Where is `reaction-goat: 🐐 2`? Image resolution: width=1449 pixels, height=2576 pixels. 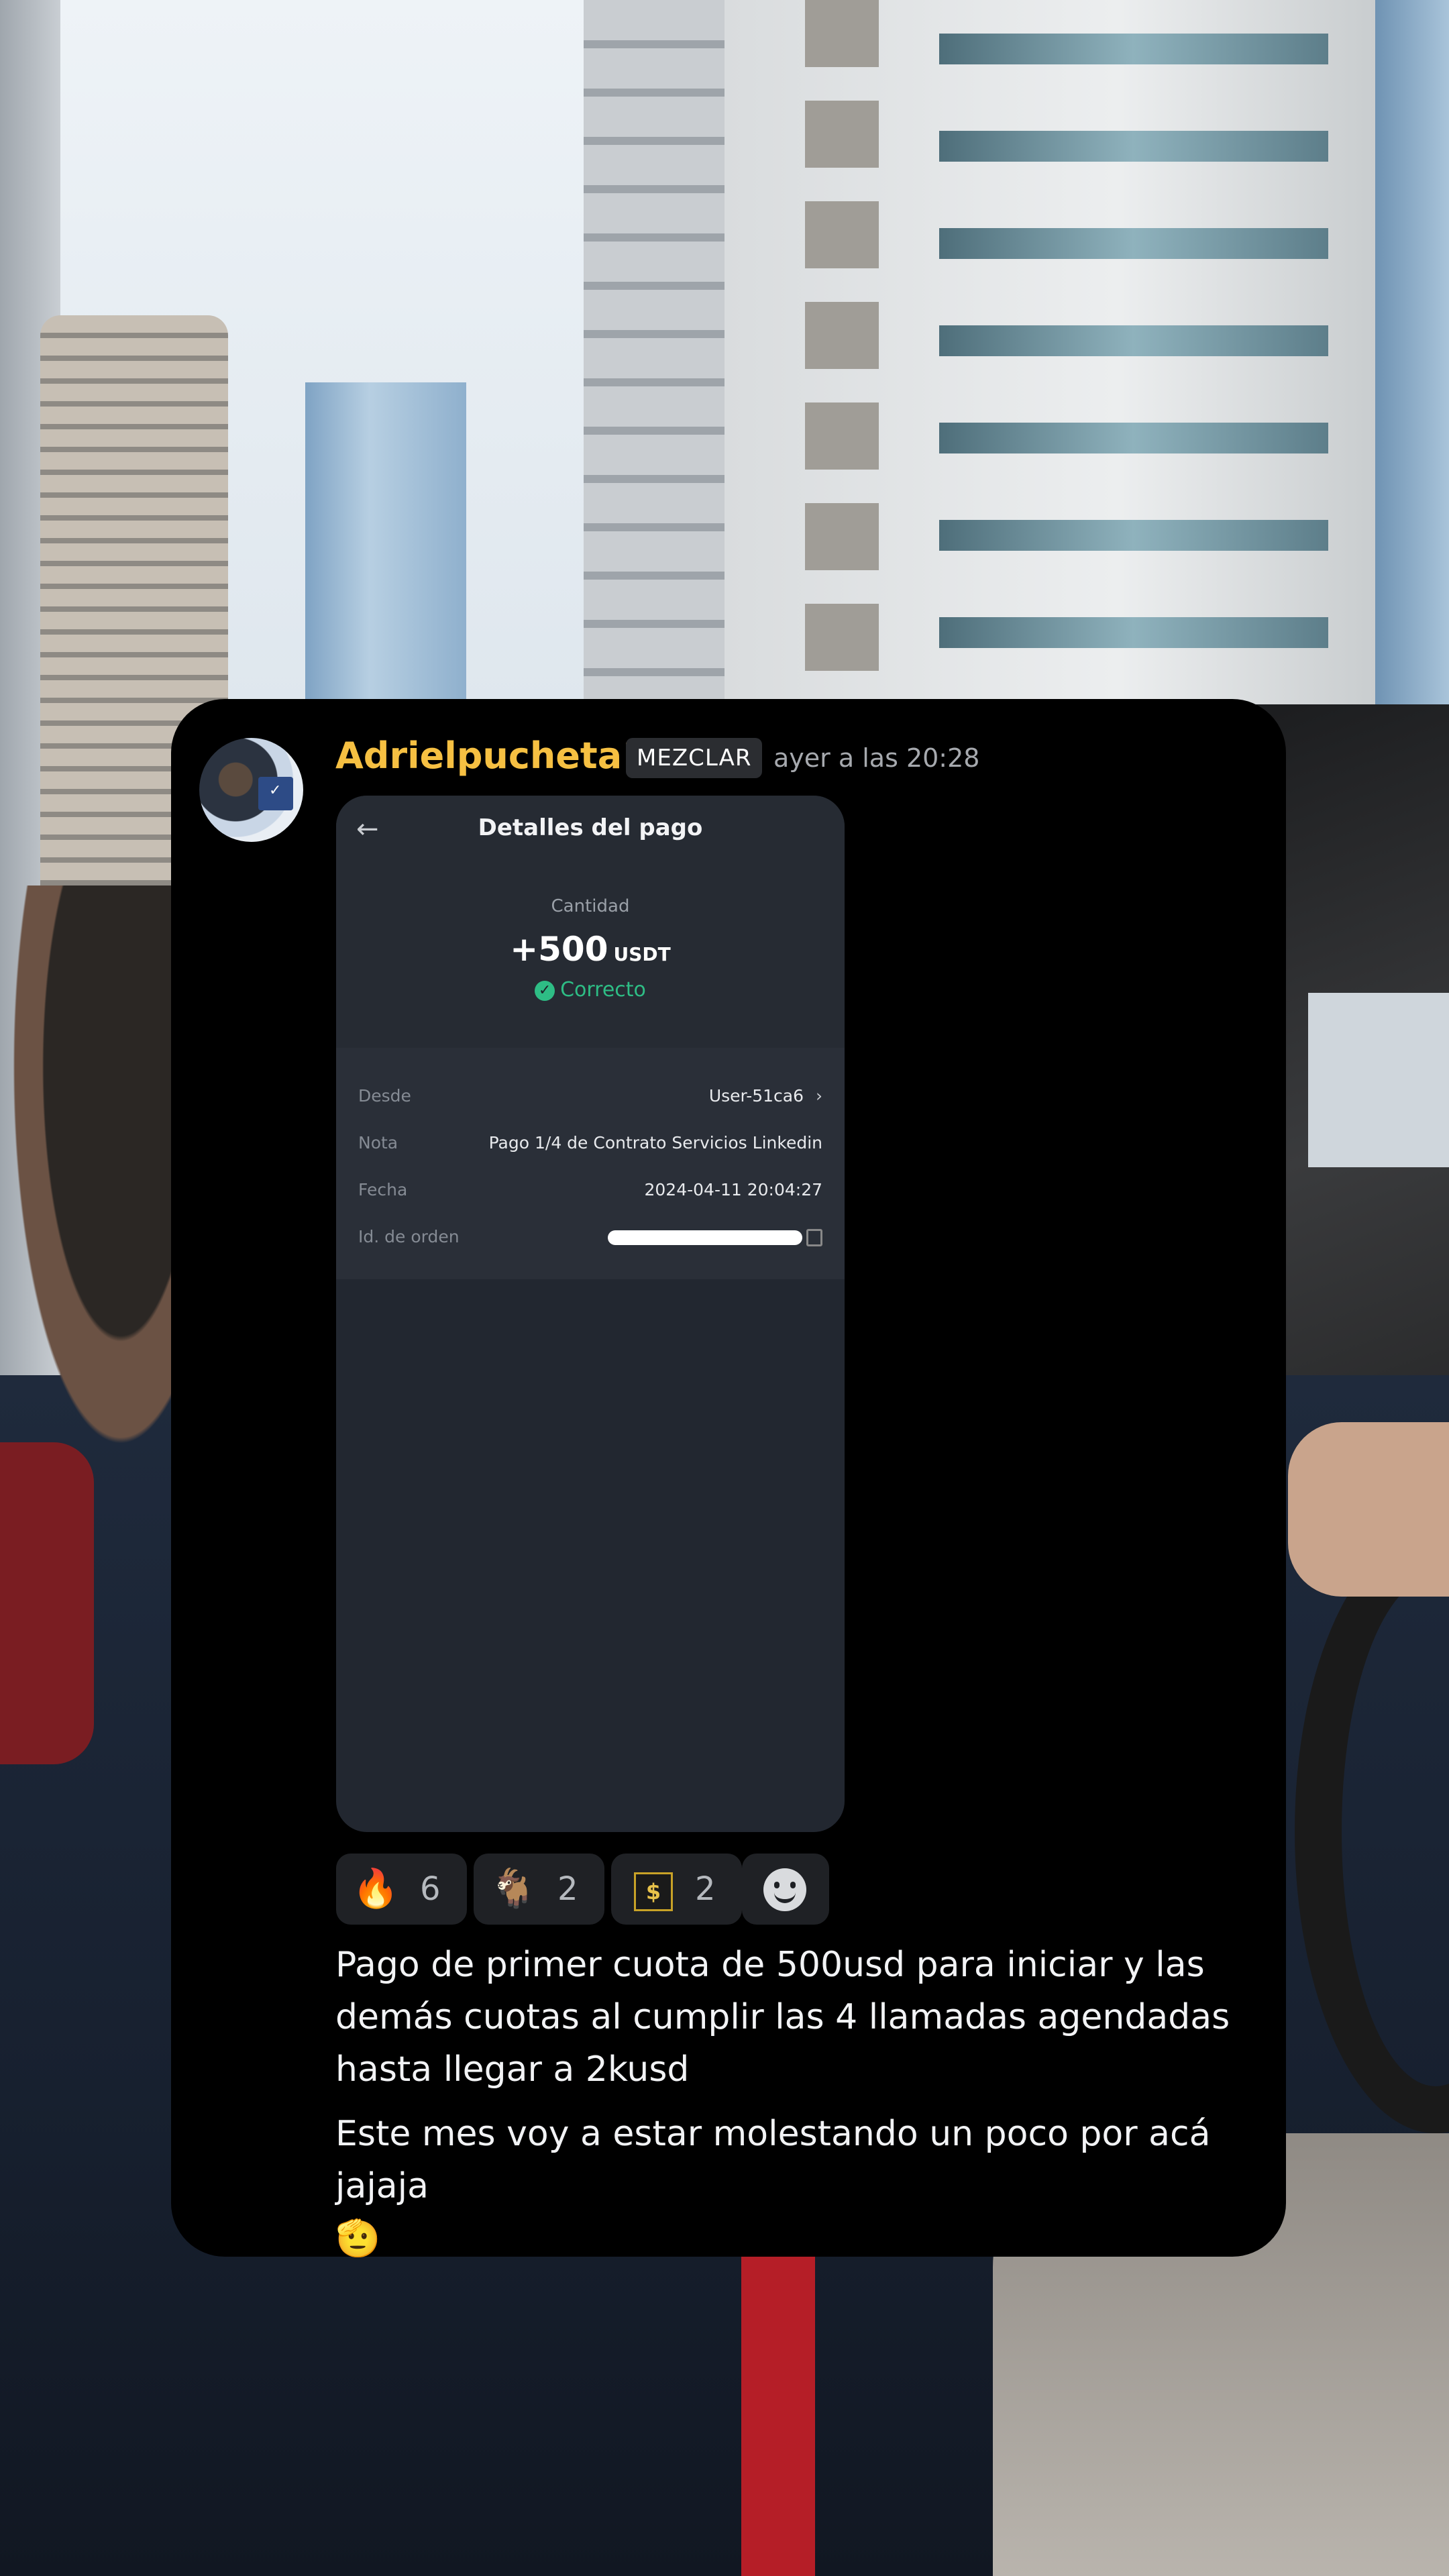 reaction-goat: 🐐 2 is located at coordinates (539, 1889).